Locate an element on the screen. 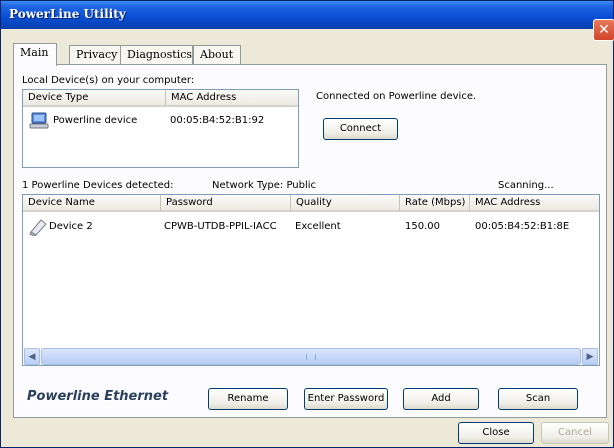 Image resolution: width=614 pixels, height=448 pixels. tab-about: About is located at coordinates (217, 55).